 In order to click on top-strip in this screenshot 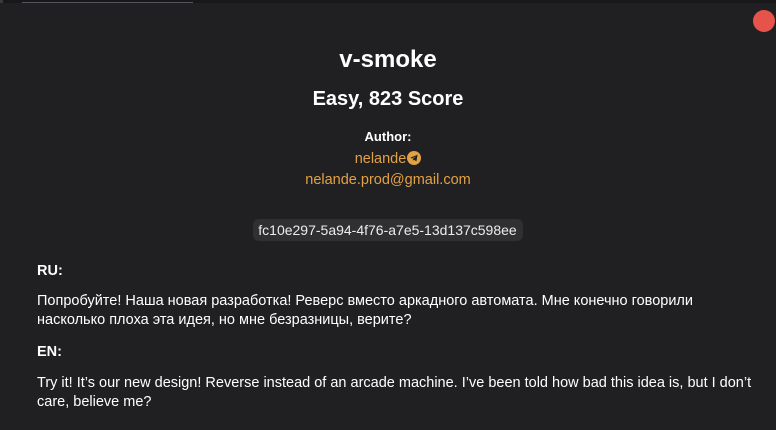, I will do `click(388, 1)`.